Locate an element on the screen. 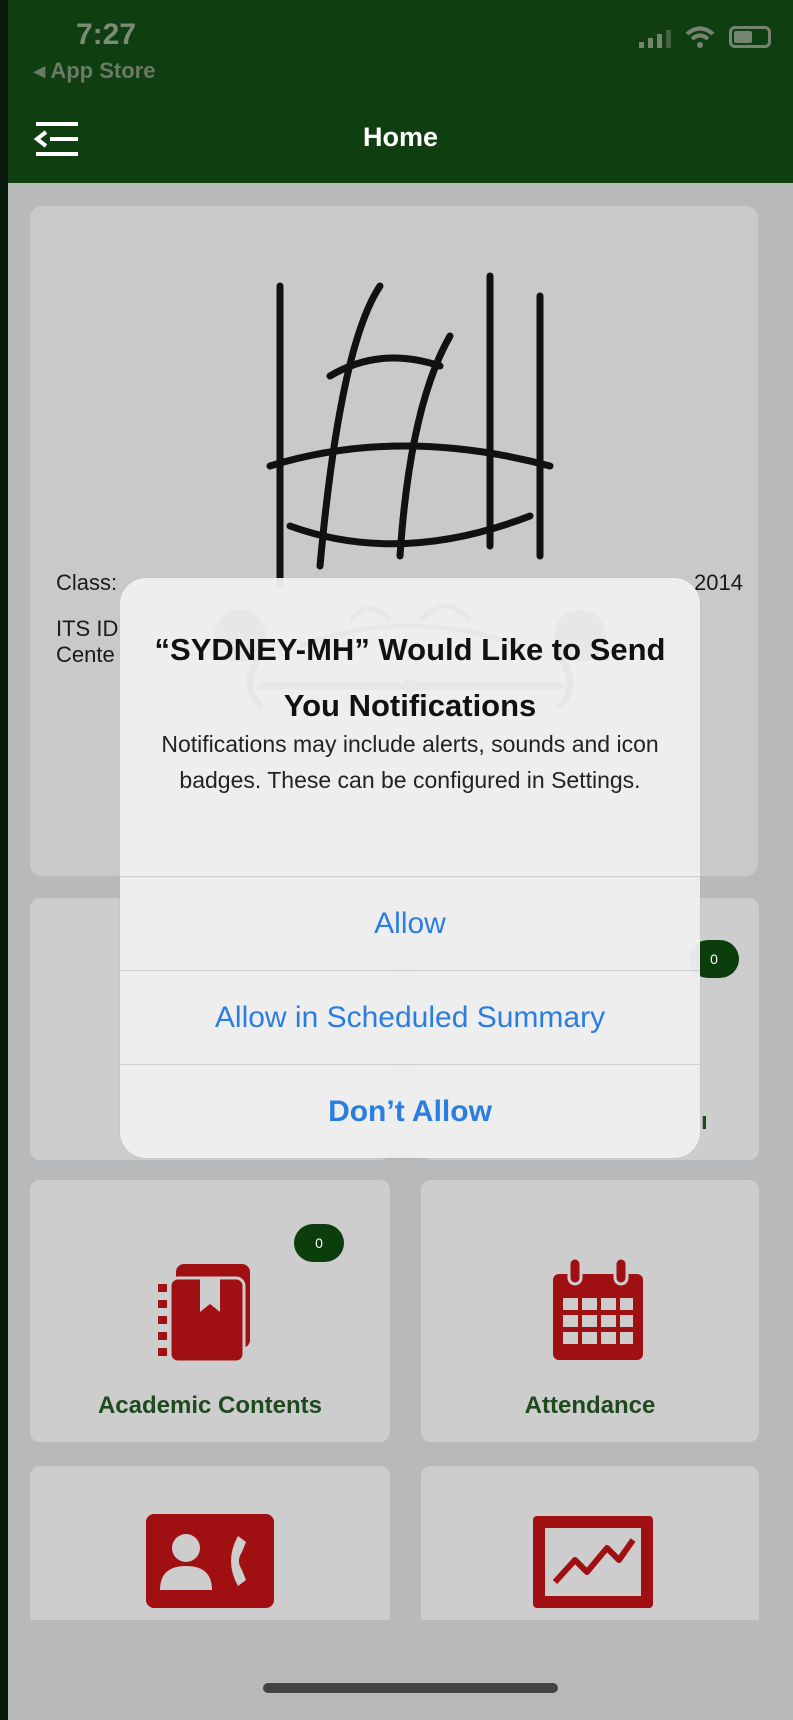  tile-label-attendance: Attendance is located at coordinates (590, 1405).